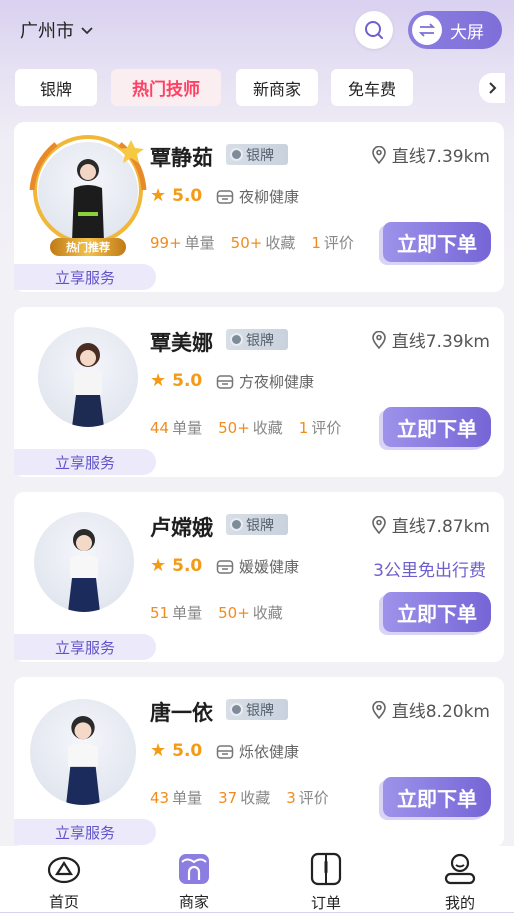 The image size is (514, 913). Describe the element at coordinates (236, 154) in the screenshot. I see `silver-coin-icon` at that location.